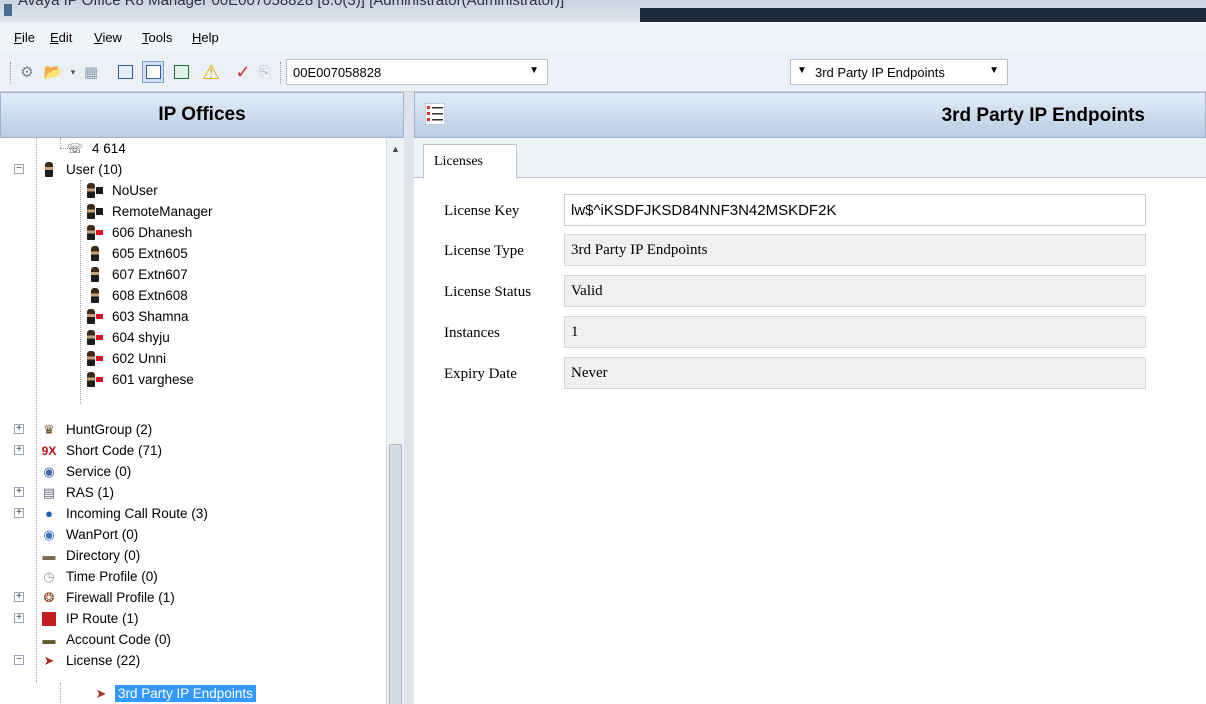 The width and height of the screenshot is (1206, 704). I want to click on scroll-up-icon: ▲, so click(395, 149).